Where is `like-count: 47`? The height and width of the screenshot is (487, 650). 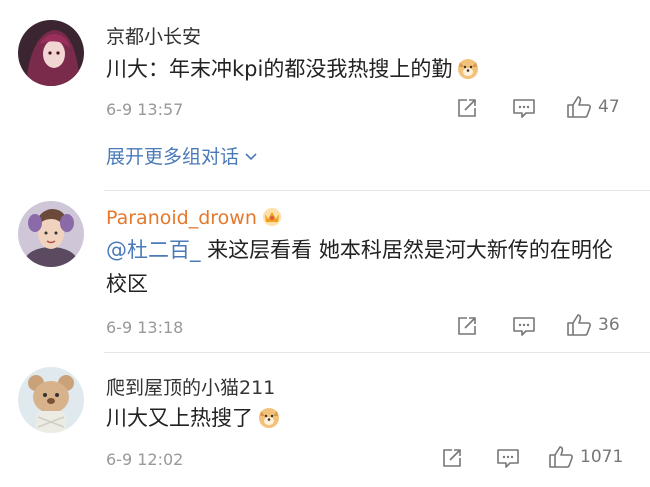
like-count: 47 is located at coordinates (609, 107).